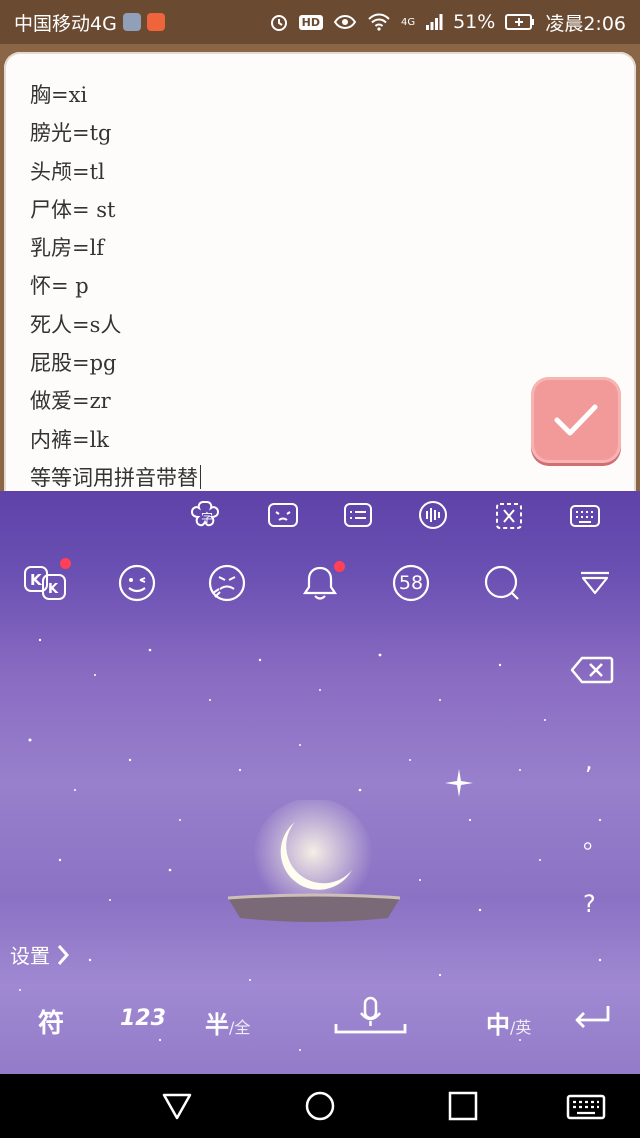 Image resolution: width=640 pixels, height=1138 pixels. I want to click on wifi-icon, so click(379, 22).